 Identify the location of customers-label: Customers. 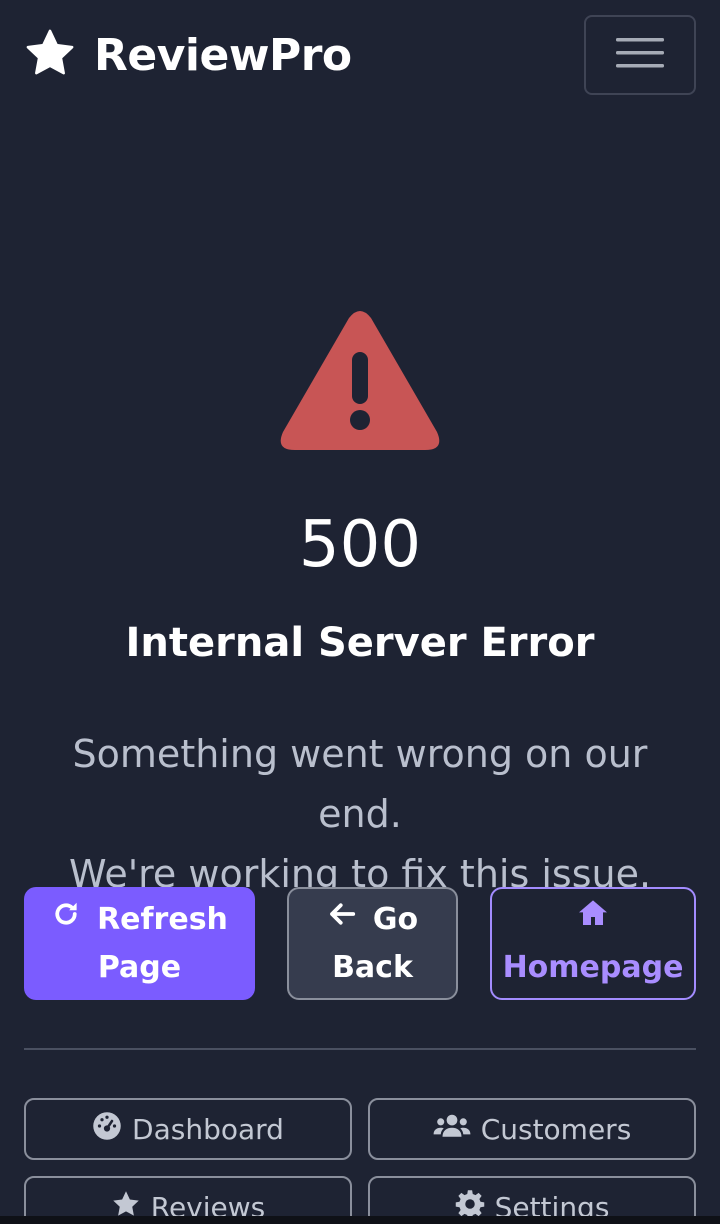
(556, 1129).